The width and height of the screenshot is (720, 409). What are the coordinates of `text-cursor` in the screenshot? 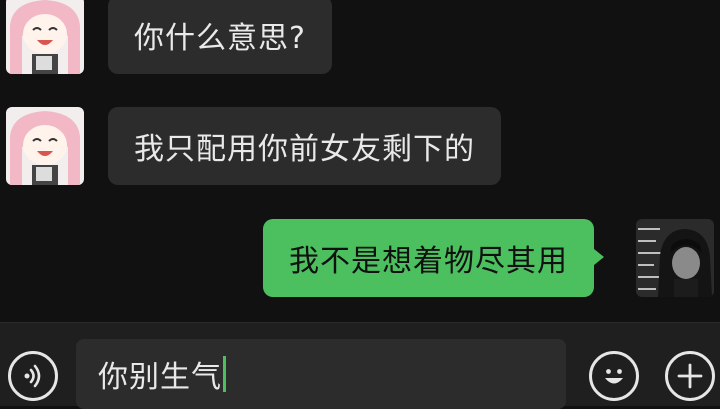 It's located at (224, 374).